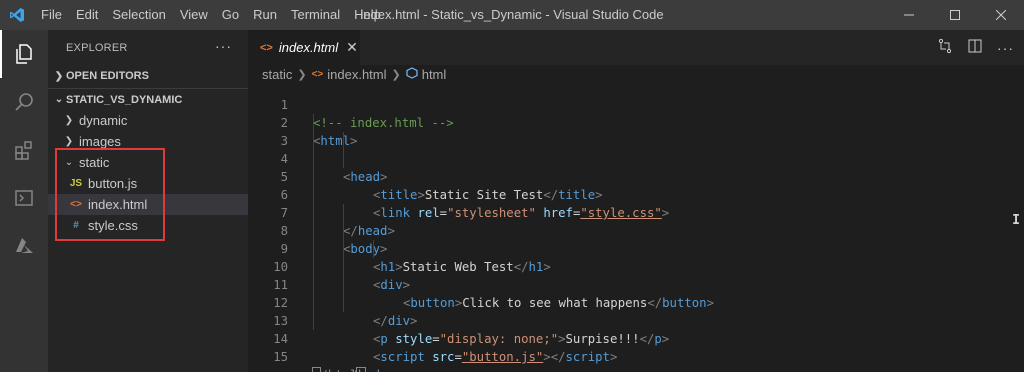 The image size is (1024, 372). I want to click on css-file-icon: #, so click(76, 225).